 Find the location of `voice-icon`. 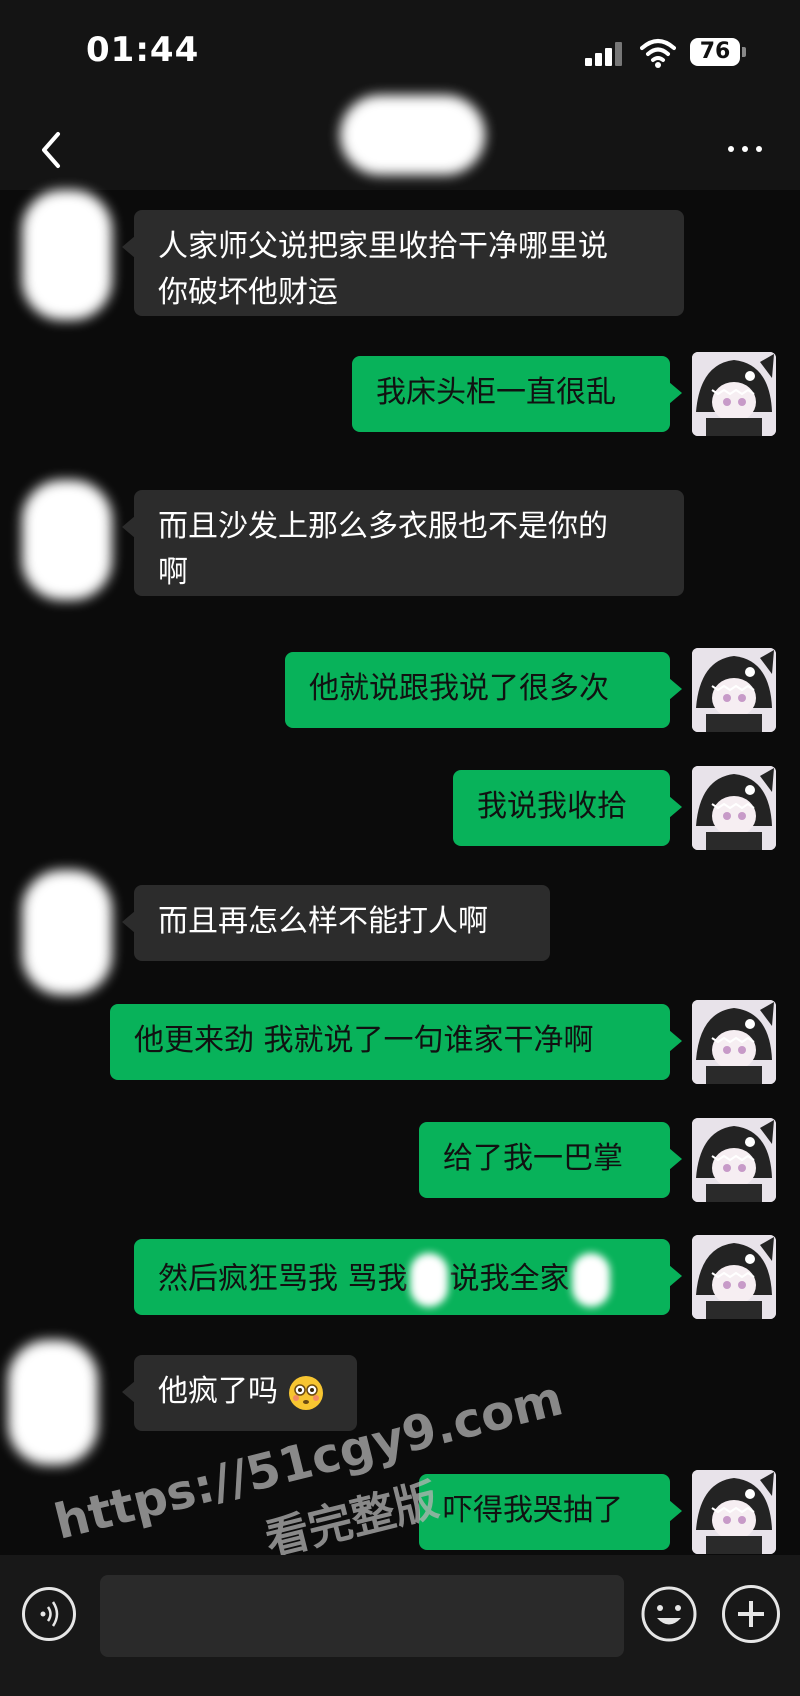

voice-icon is located at coordinates (49, 1614).